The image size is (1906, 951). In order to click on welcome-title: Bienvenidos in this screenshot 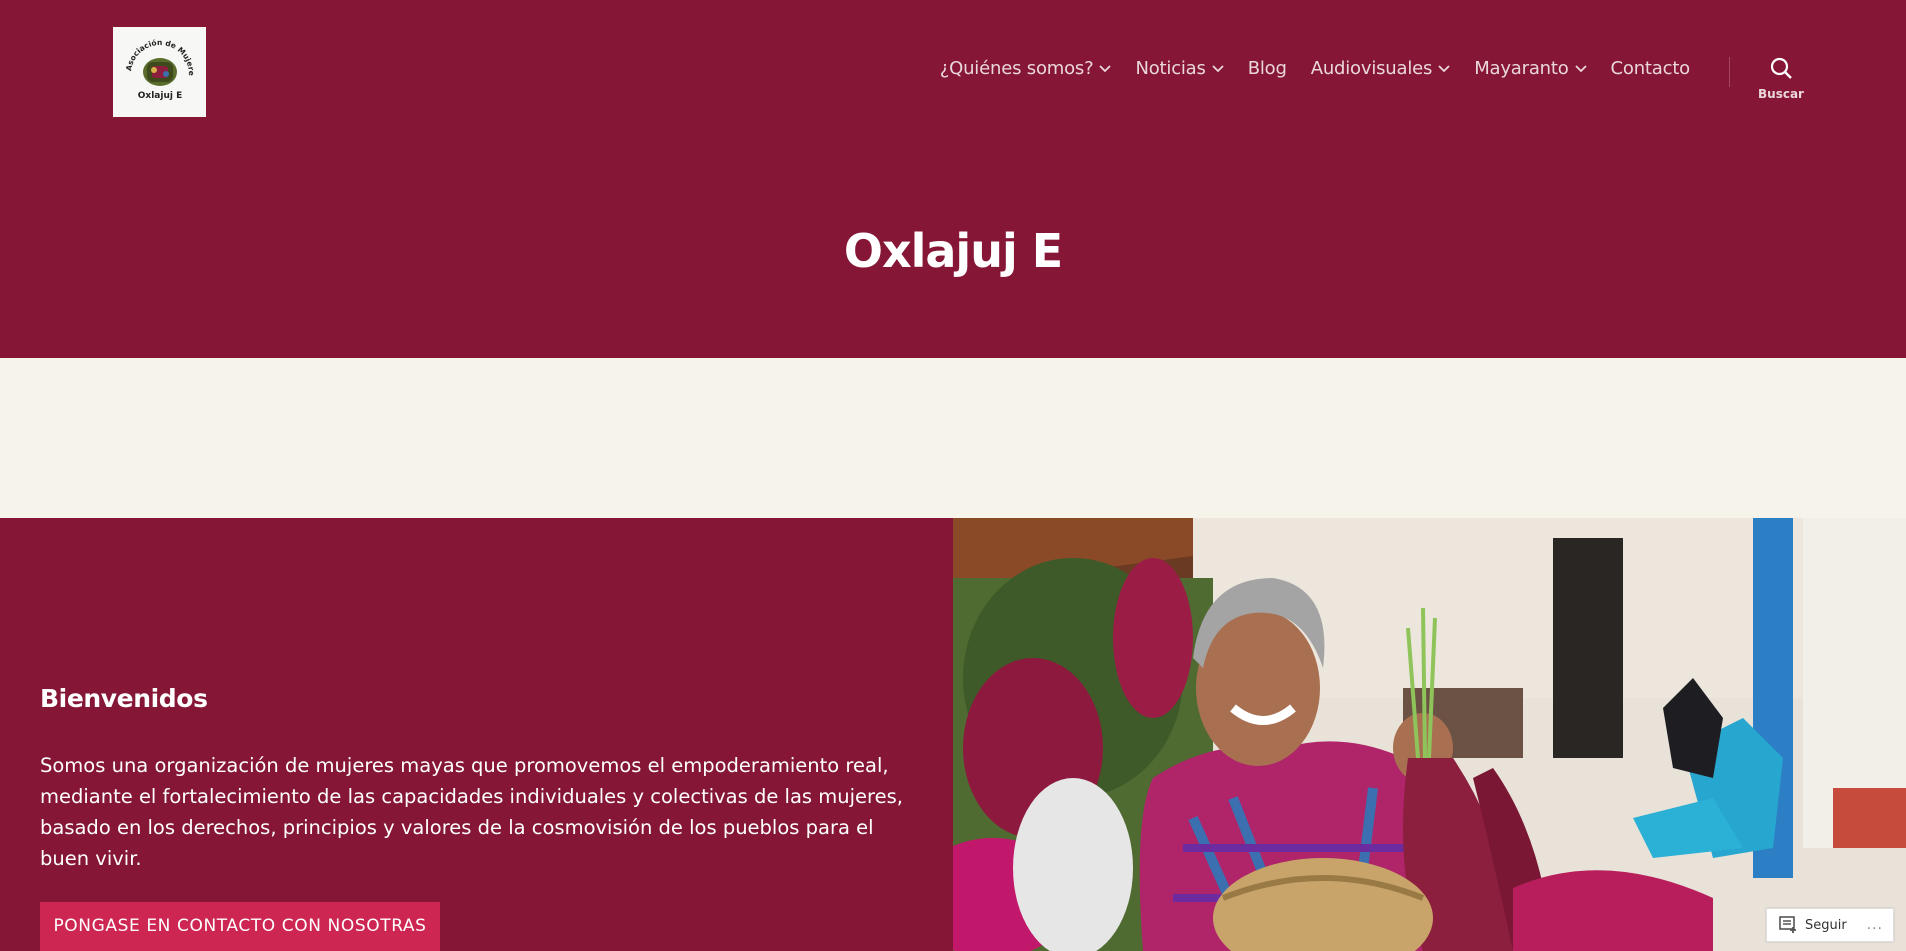, I will do `click(124, 698)`.